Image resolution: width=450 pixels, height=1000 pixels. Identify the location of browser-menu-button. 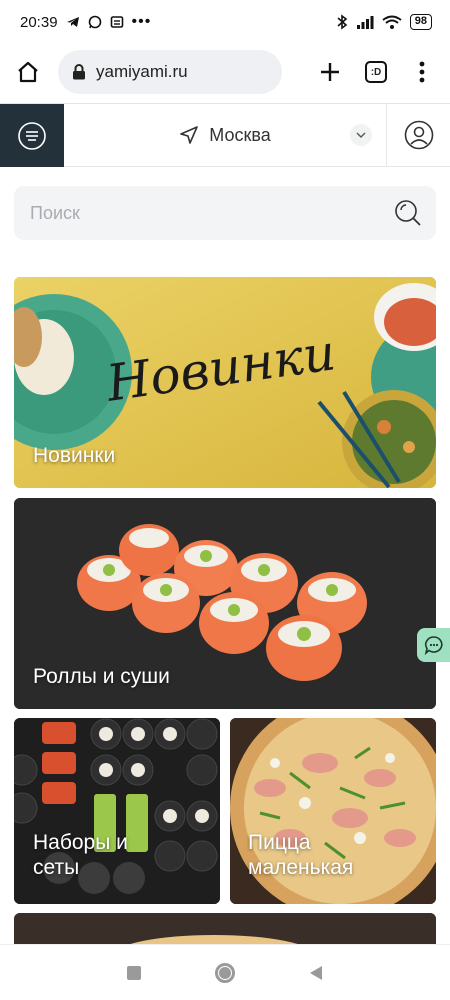
(422, 72).